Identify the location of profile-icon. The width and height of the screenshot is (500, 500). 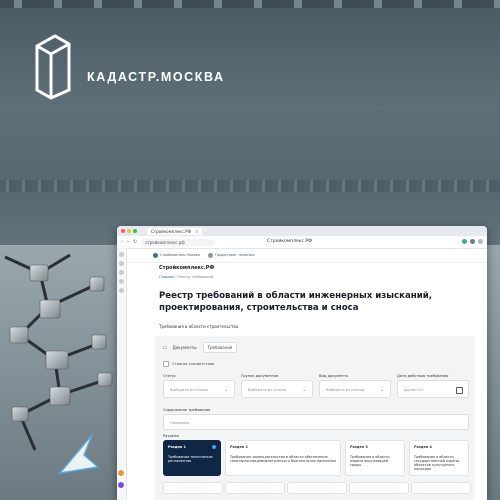
(472, 241).